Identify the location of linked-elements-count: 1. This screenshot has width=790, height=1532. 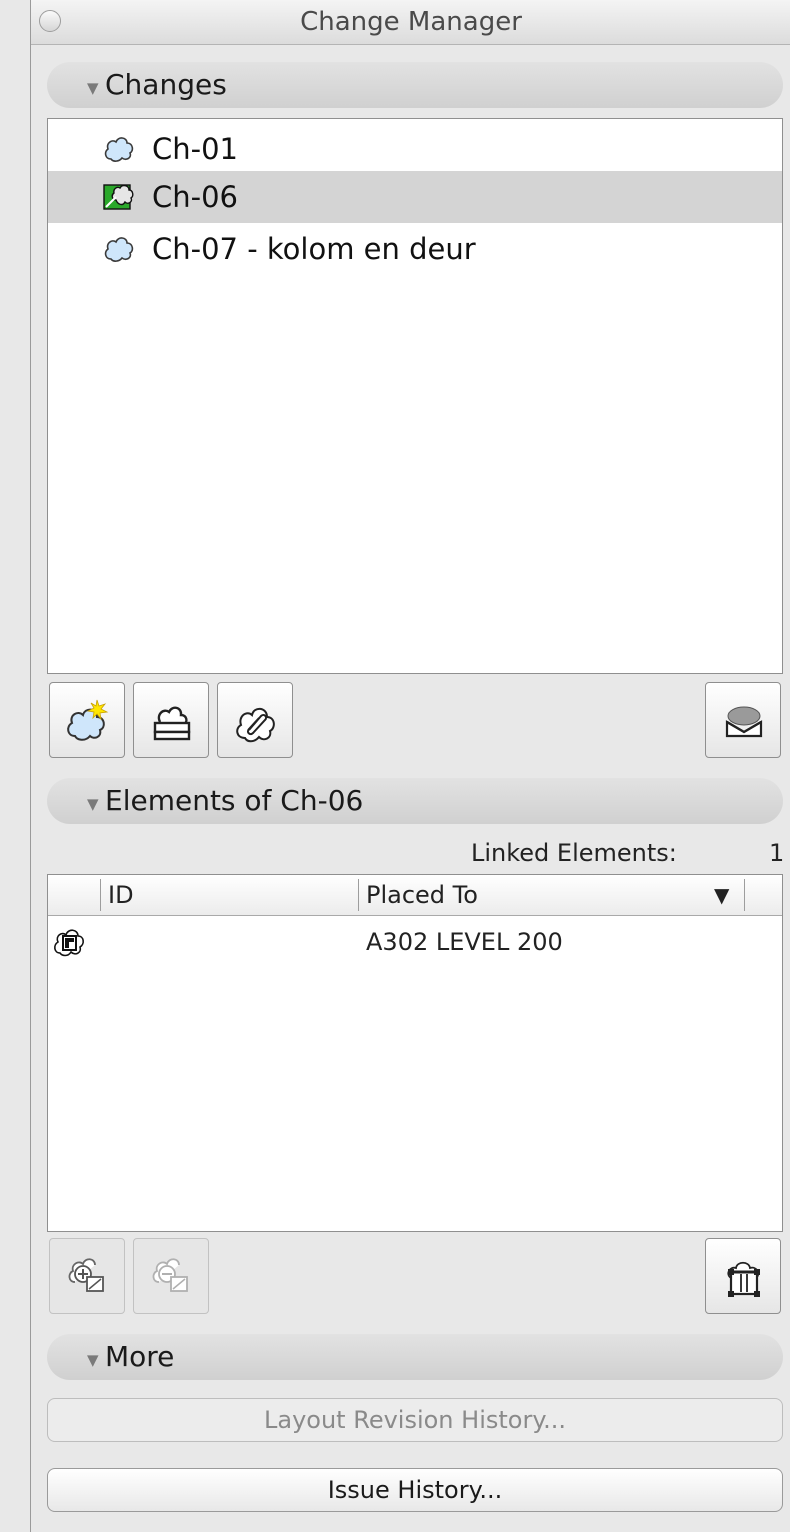
(777, 853).